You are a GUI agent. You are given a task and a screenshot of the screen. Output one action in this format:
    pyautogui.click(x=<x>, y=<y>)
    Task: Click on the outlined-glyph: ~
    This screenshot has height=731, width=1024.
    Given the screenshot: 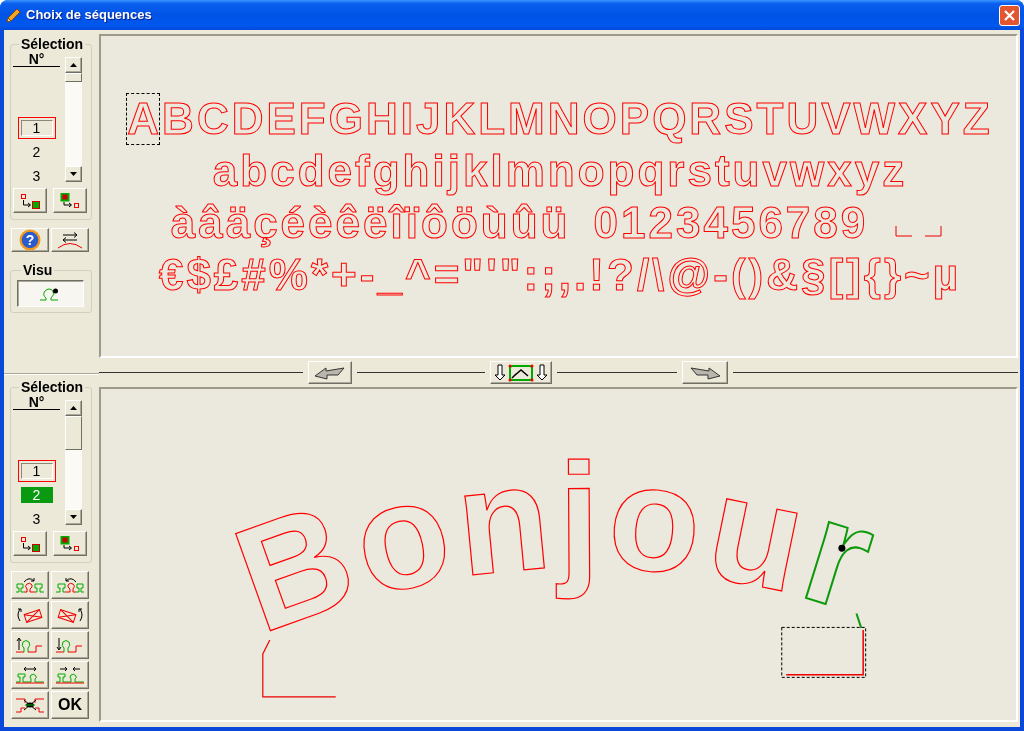 What is the action you would take?
    pyautogui.click(x=917, y=275)
    